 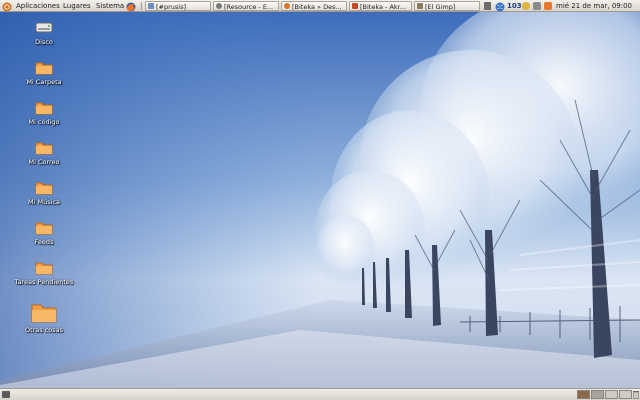 I want to click on desktop-icon-label: Otras cosas, so click(x=44, y=330).